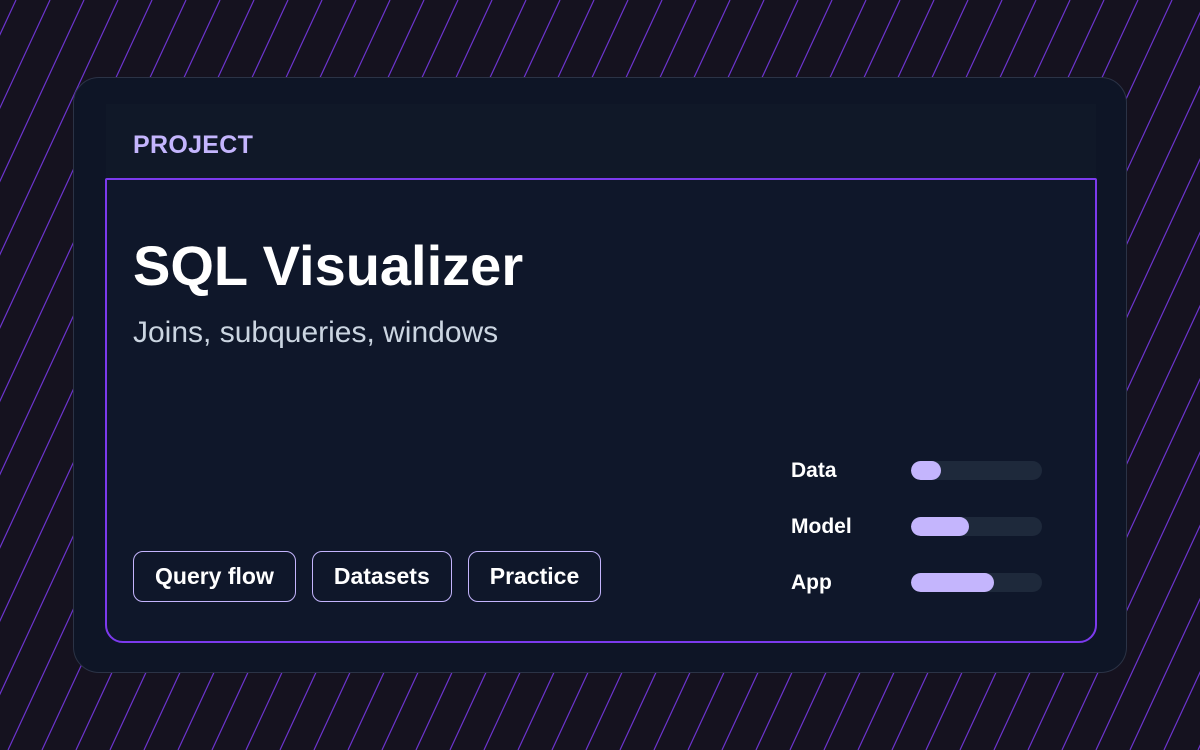 The height and width of the screenshot is (750, 1200). I want to click on progress-label: Data, so click(814, 470).